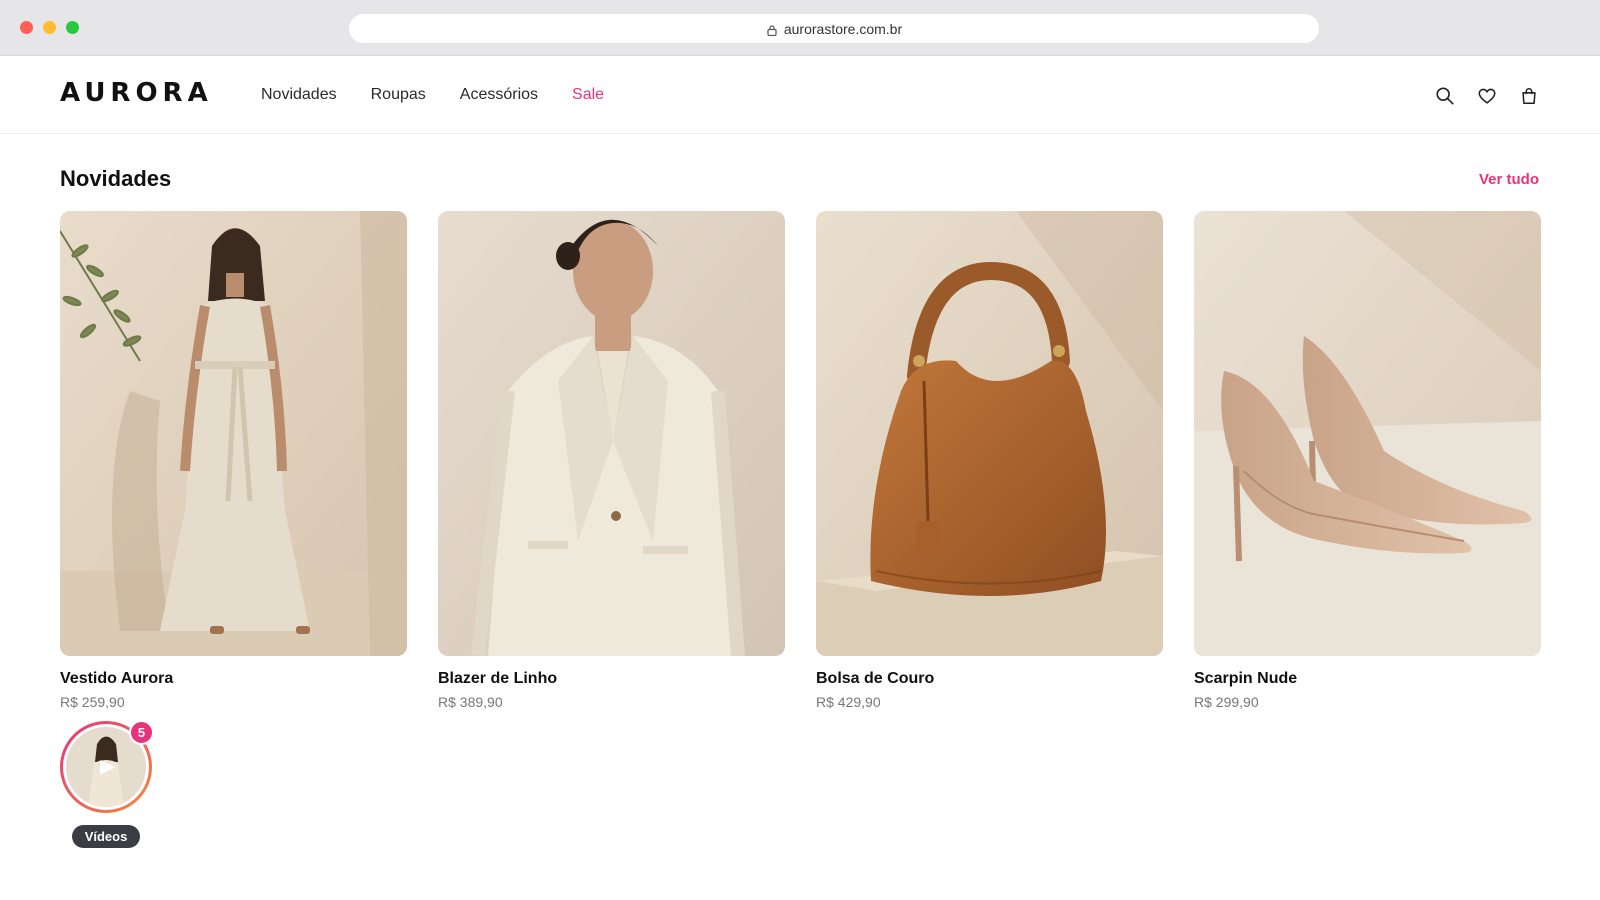 This screenshot has width=1600, height=900. Describe the element at coordinates (92, 702) in the screenshot. I see `product-price: R$ 259,90` at that location.